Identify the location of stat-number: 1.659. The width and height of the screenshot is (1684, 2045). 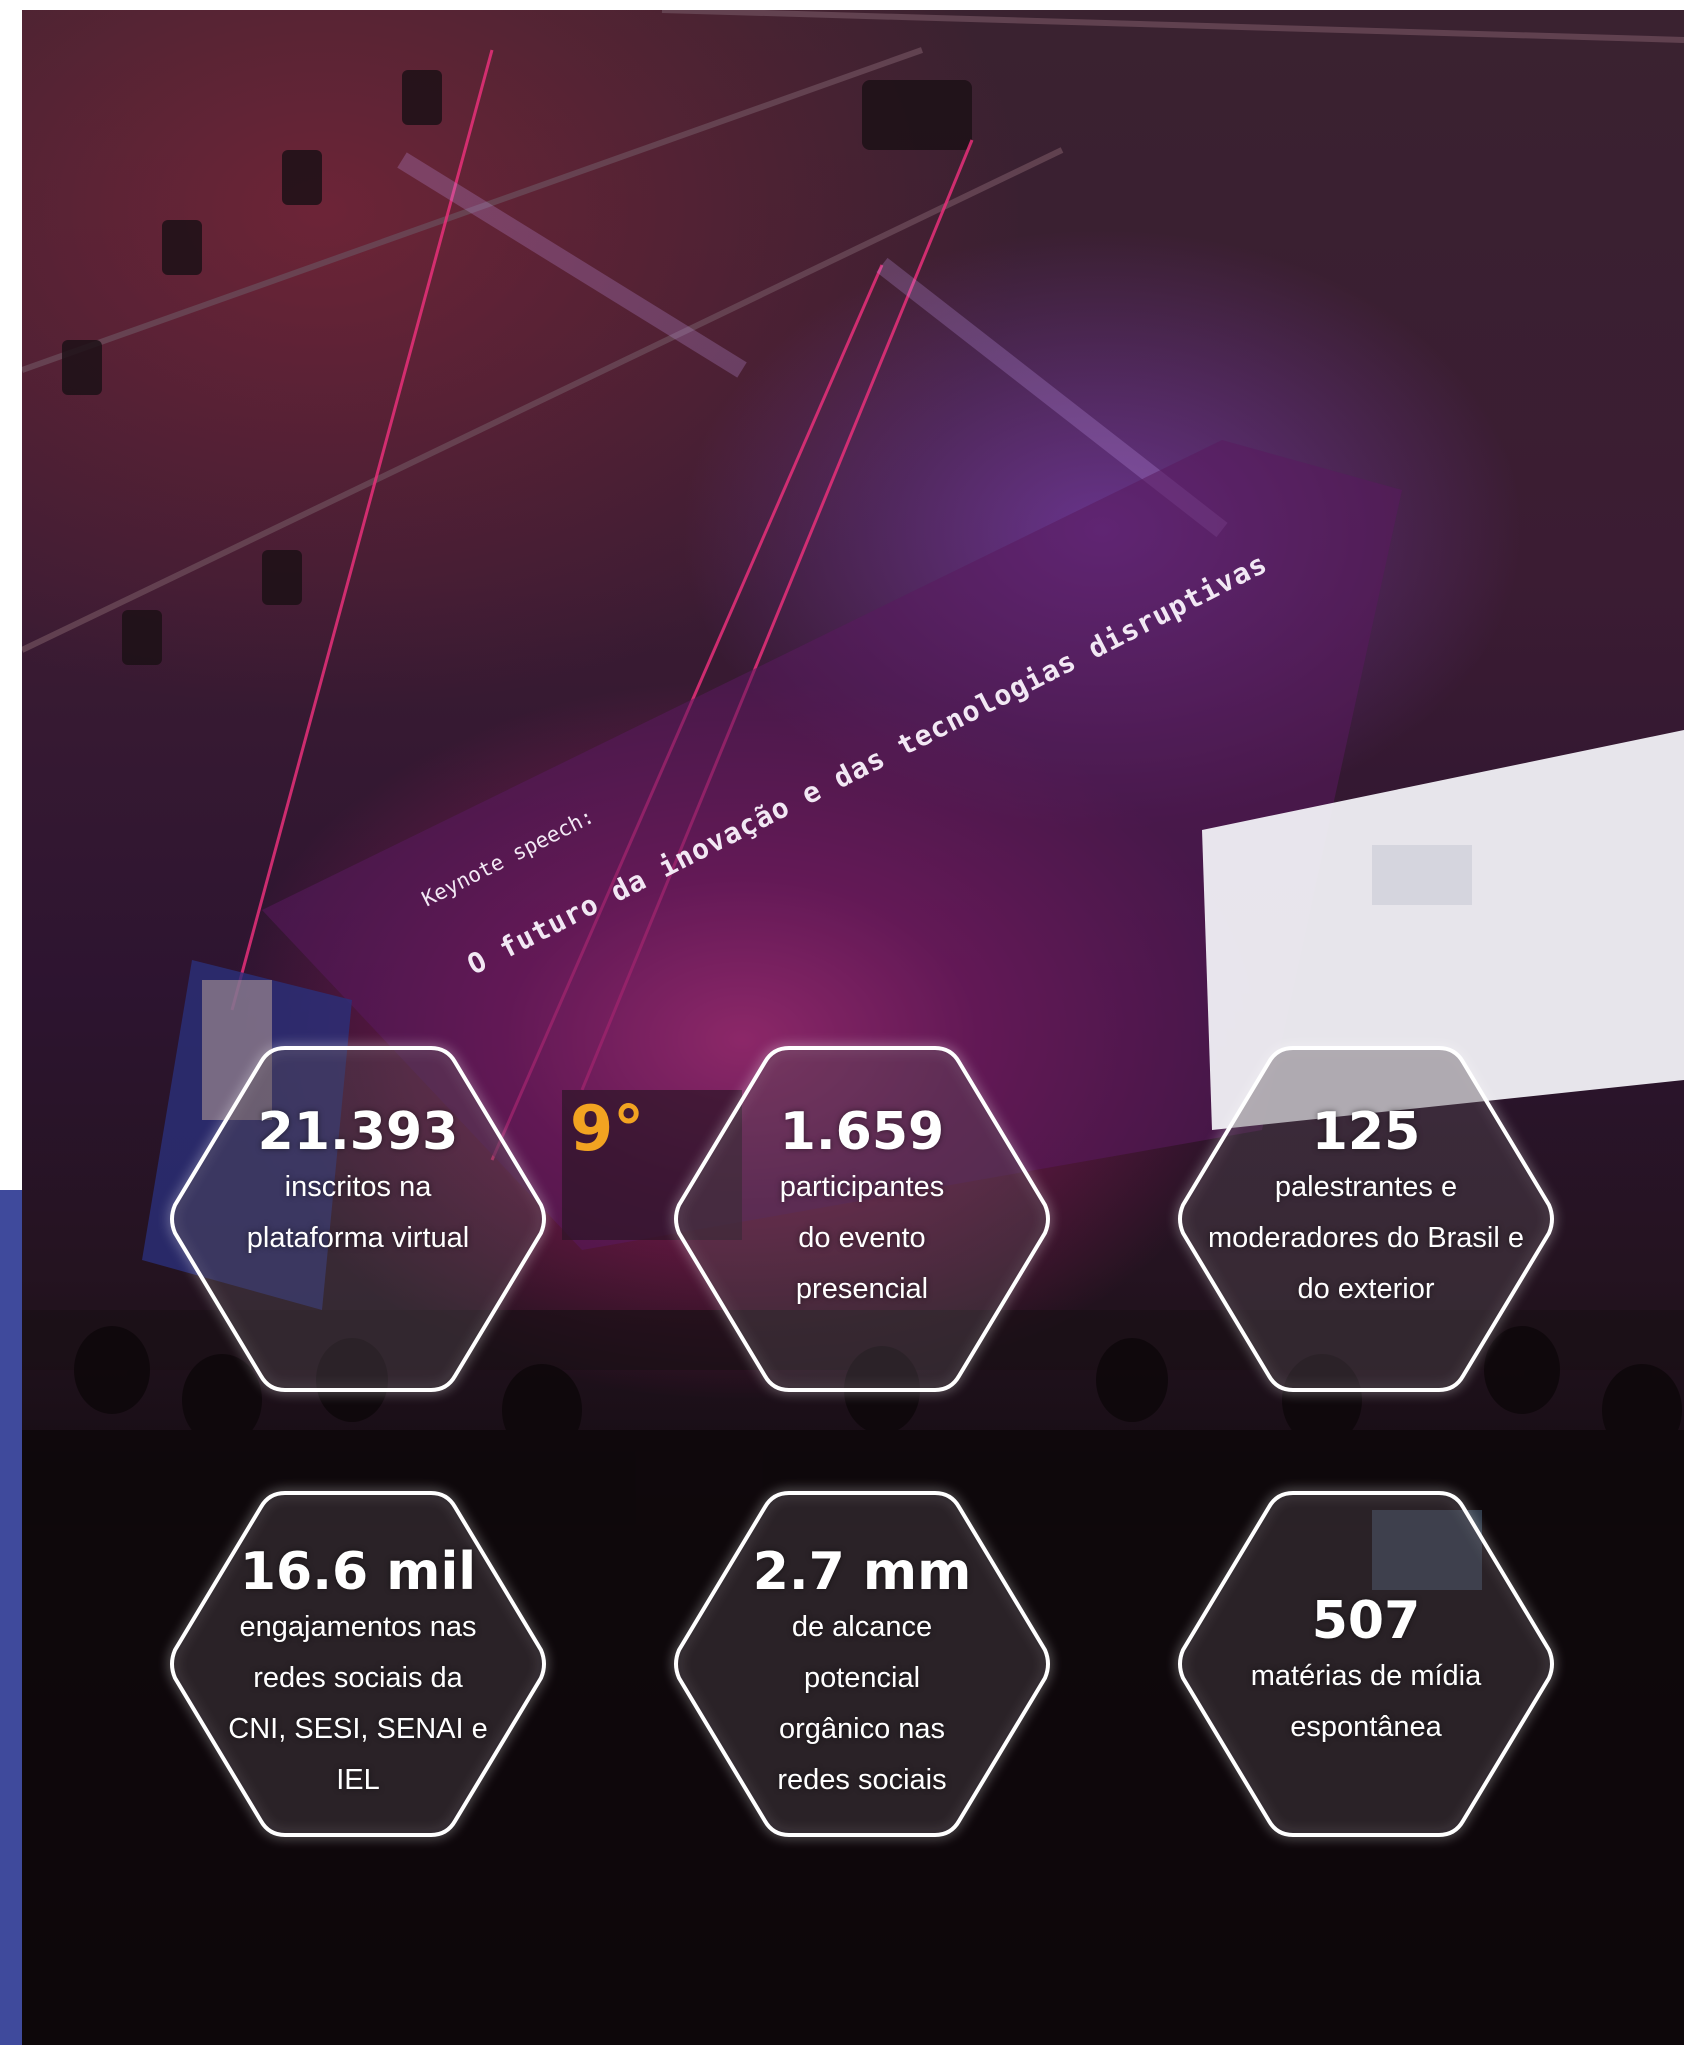
(862, 1132).